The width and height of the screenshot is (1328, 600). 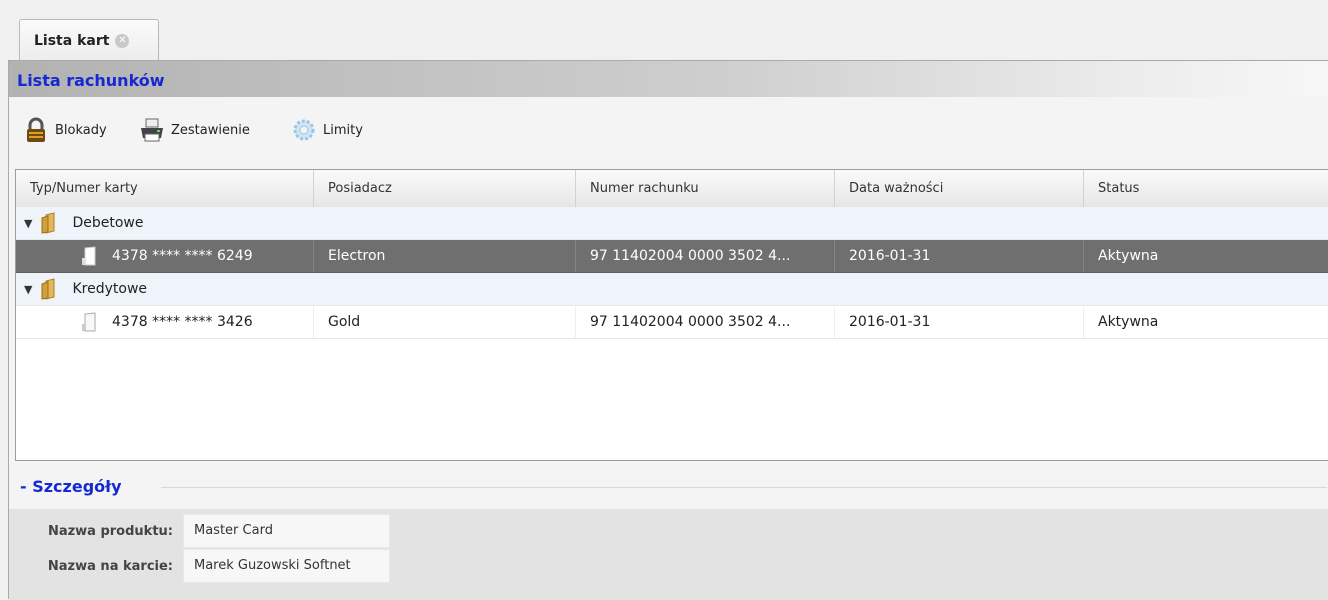 What do you see at coordinates (672, 223) in the screenshot?
I see `group-row-debetowe: ▼ Debetowe` at bounding box center [672, 223].